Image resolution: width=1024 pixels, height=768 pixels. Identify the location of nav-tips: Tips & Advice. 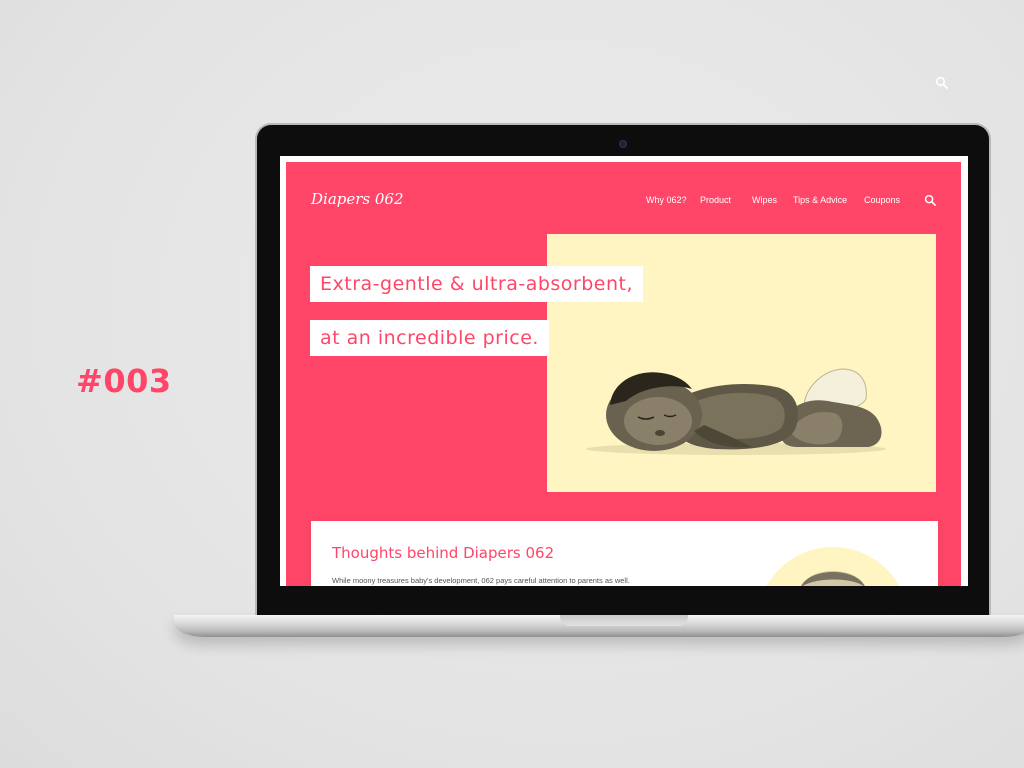
(820, 200).